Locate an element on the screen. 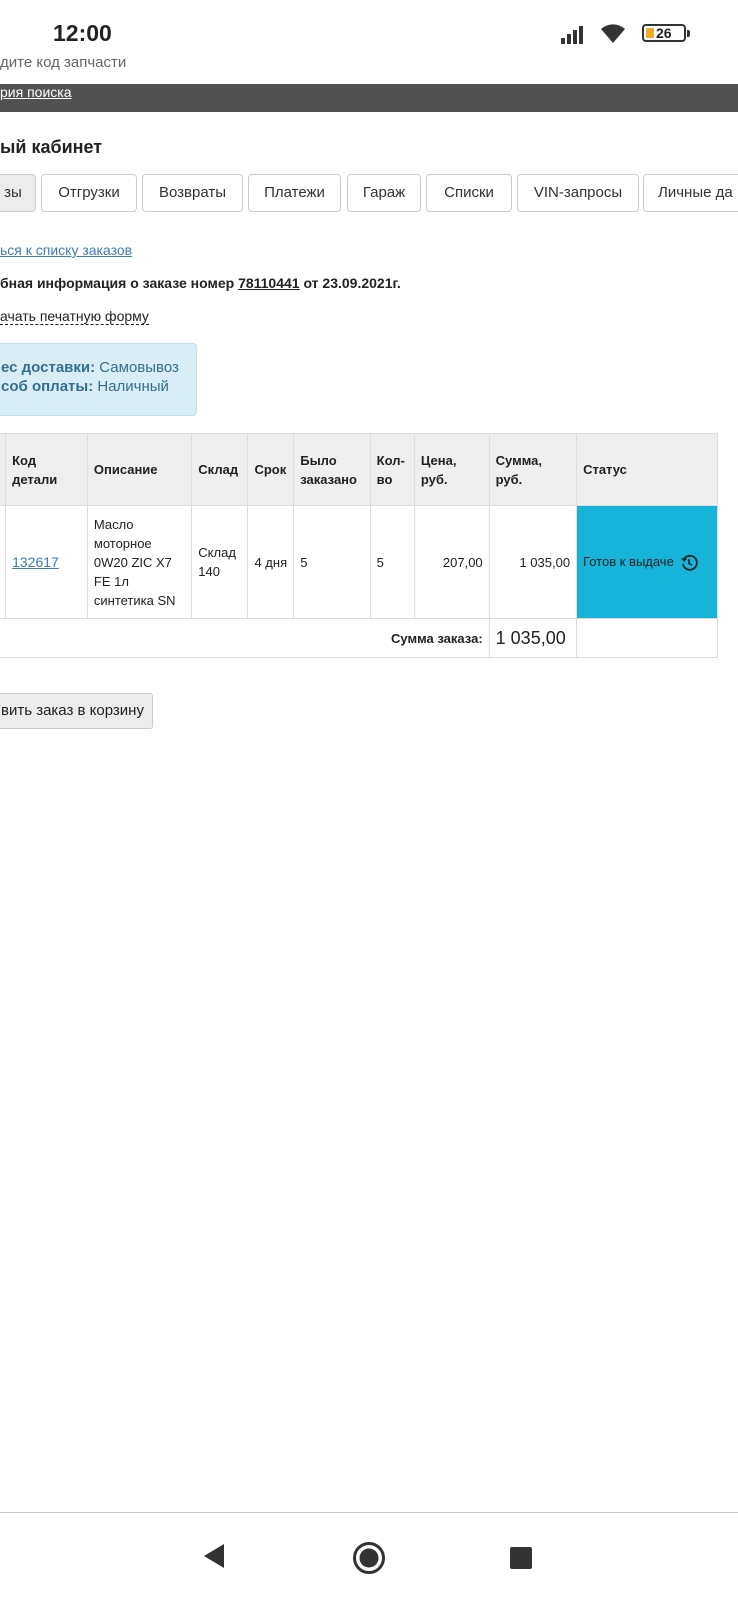  tab-orders: зы is located at coordinates (18, 193).